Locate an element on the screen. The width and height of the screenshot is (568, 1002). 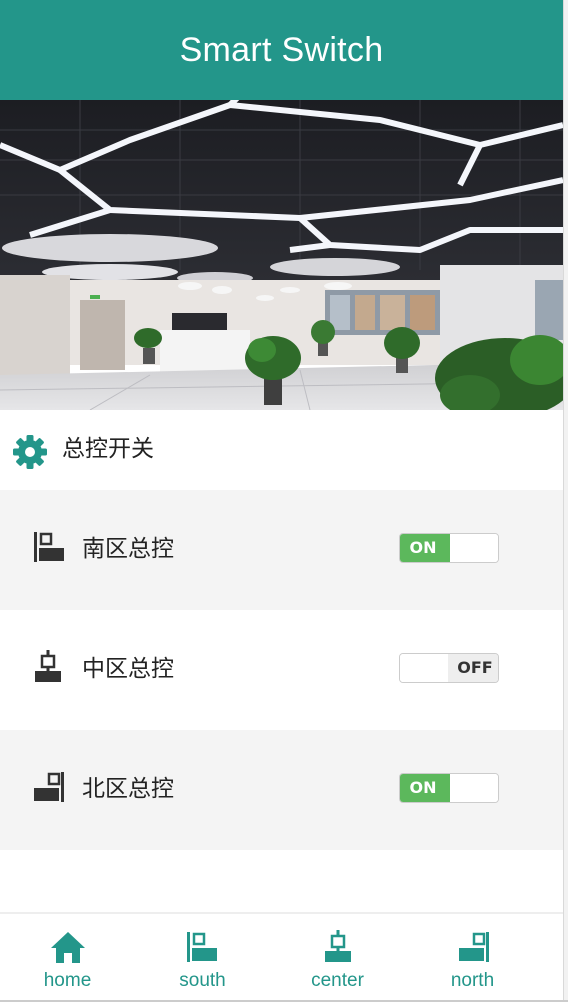
toggle-off-label: OFF is located at coordinates (473, 668).